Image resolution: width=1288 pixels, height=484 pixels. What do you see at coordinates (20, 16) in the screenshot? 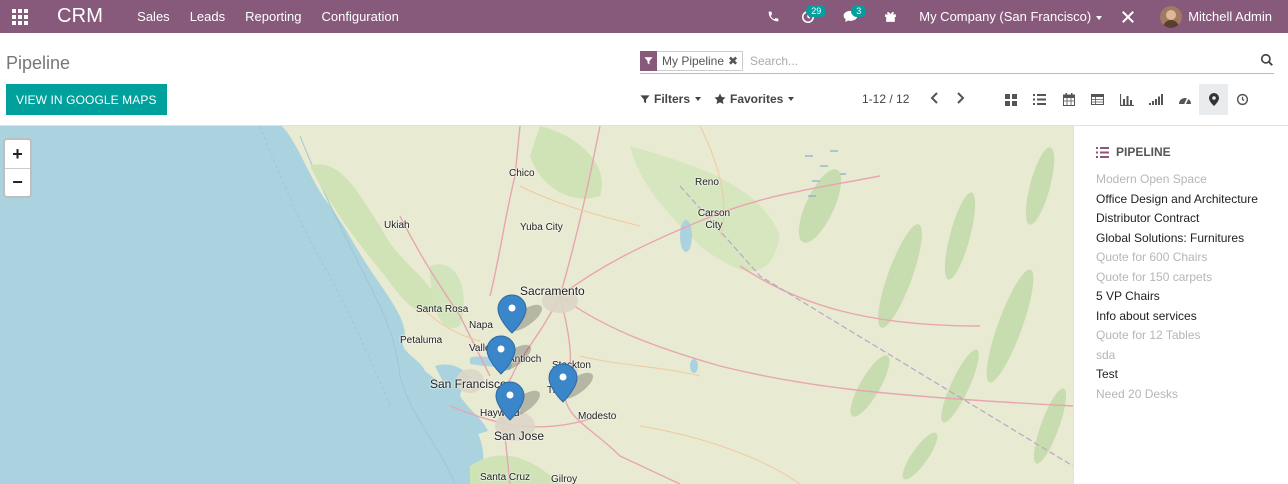
I see `apps-menu-icon` at bounding box center [20, 16].